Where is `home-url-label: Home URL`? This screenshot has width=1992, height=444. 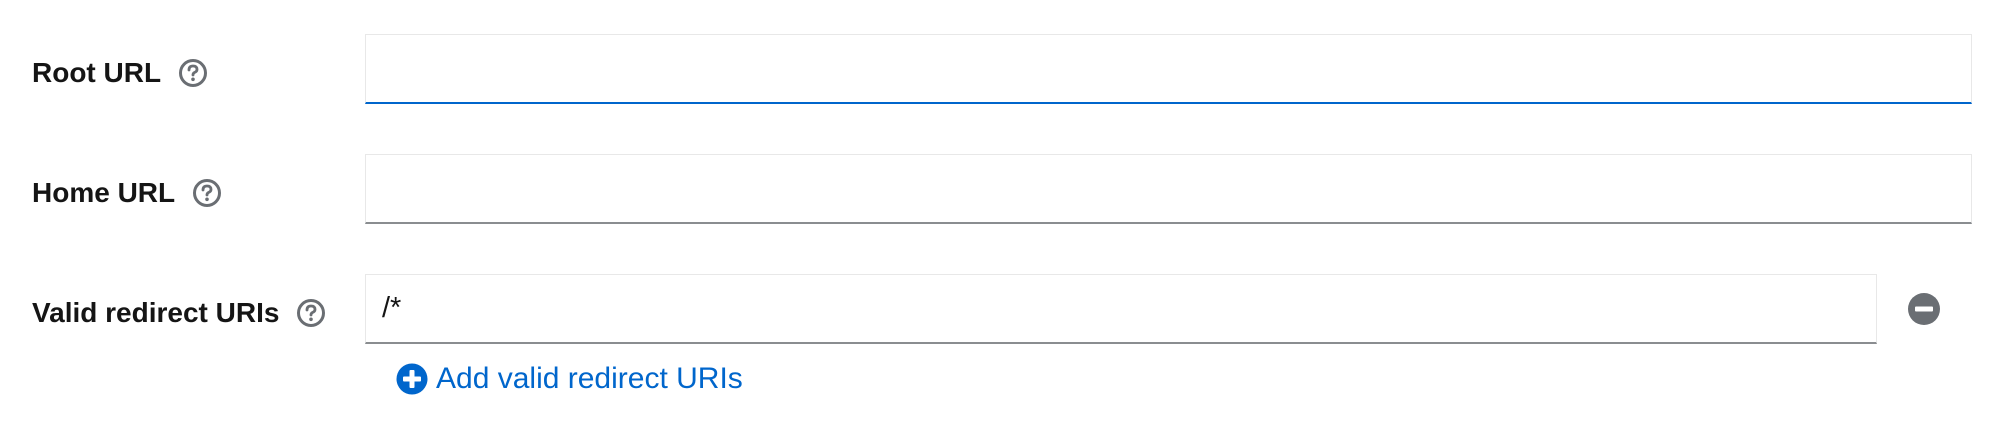 home-url-label: Home URL is located at coordinates (127, 193).